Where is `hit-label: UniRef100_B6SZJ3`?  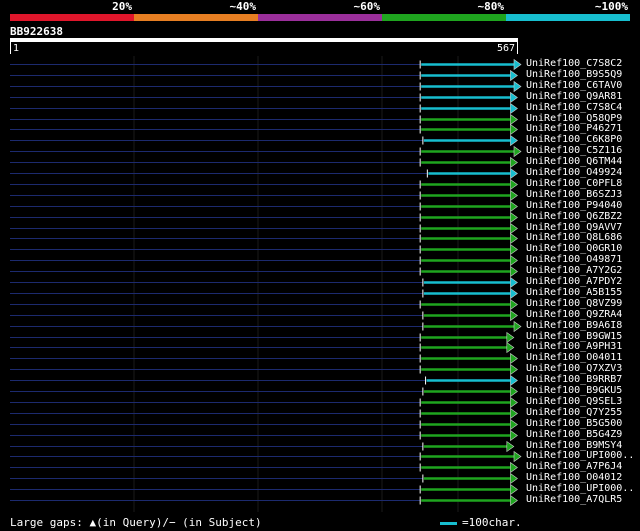 hit-label: UniRef100_B6SZJ3 is located at coordinates (574, 195).